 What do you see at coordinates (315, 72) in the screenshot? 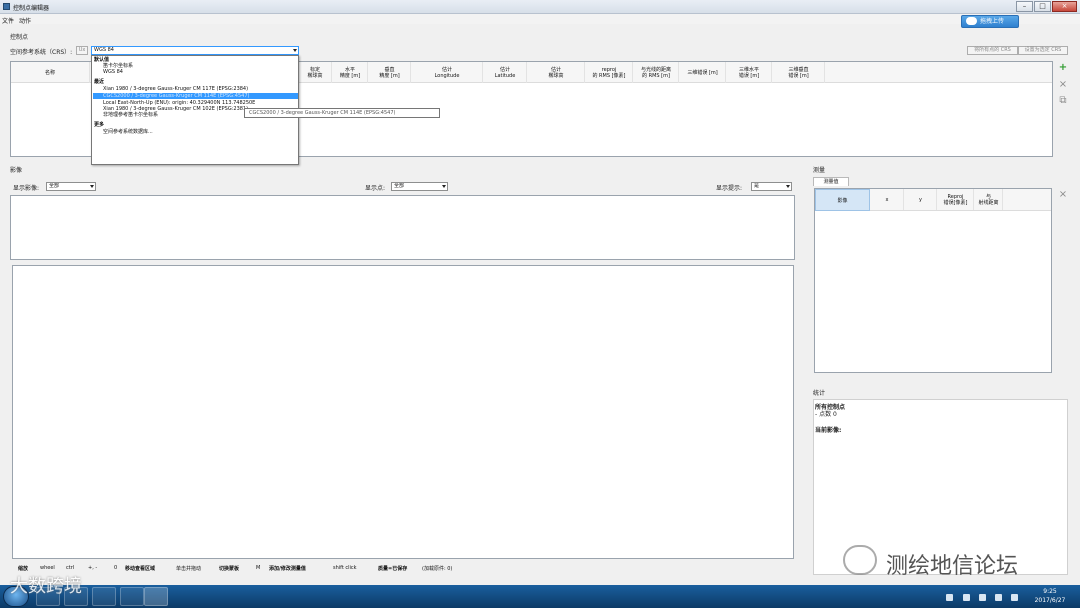
I see `col-fixed-ellipsoid-height: 标定 椭球高` at bounding box center [315, 72].